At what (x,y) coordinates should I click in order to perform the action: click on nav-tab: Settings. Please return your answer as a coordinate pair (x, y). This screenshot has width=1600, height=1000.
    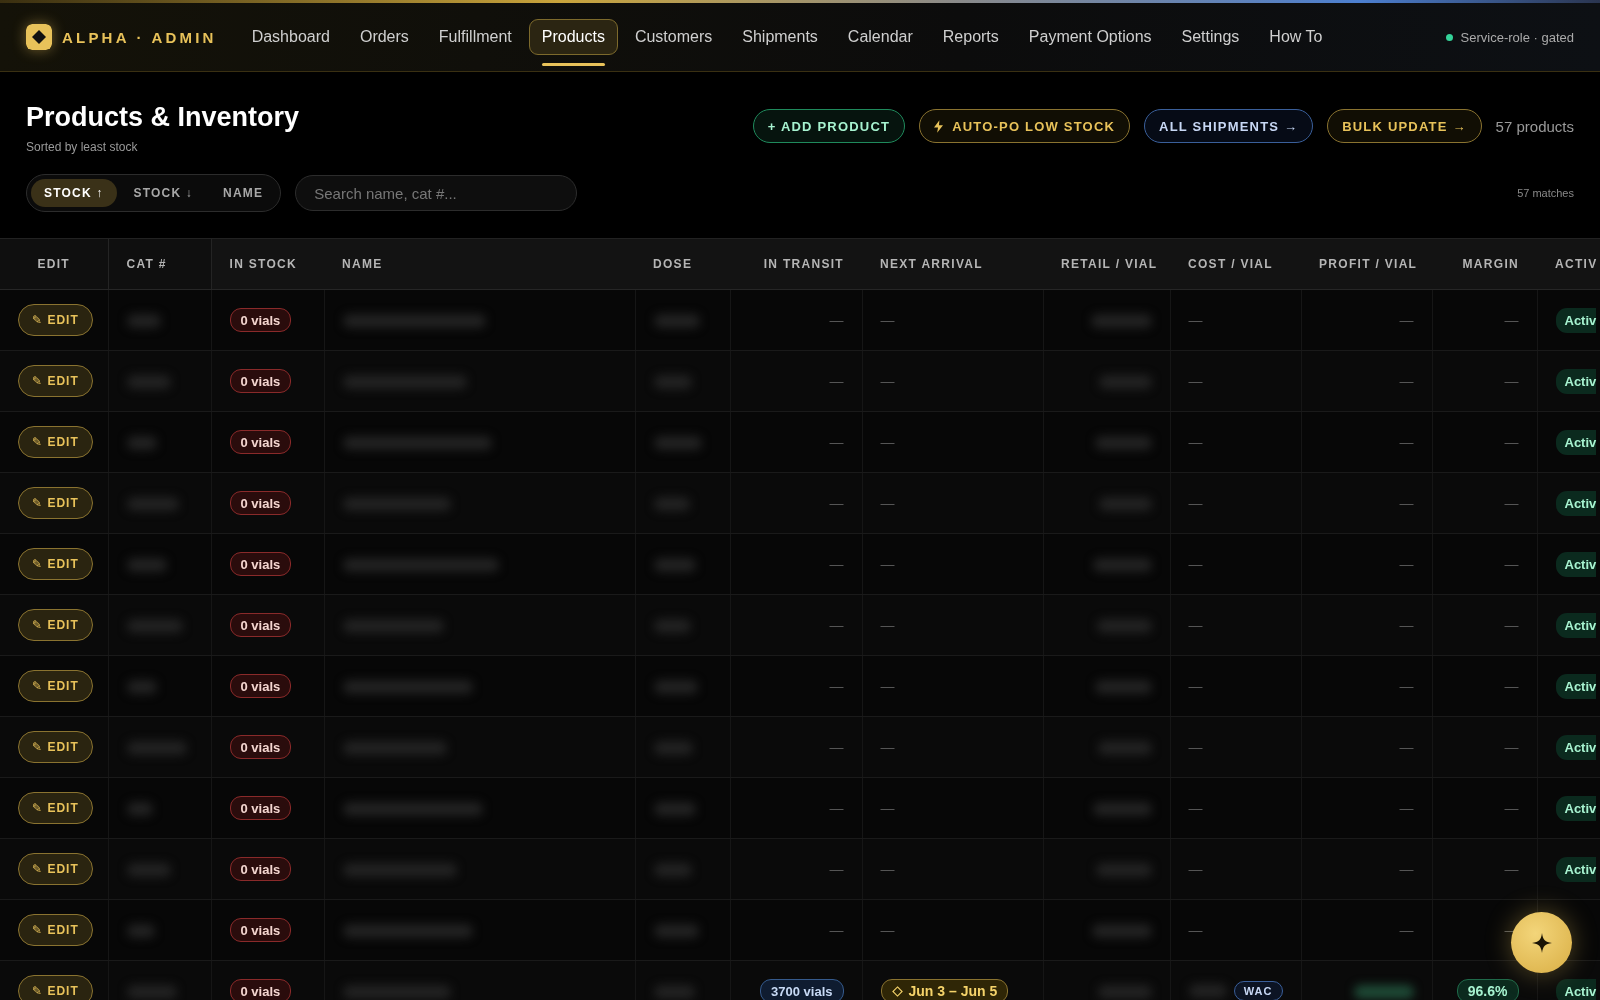
    Looking at the image, I should click on (1210, 37).